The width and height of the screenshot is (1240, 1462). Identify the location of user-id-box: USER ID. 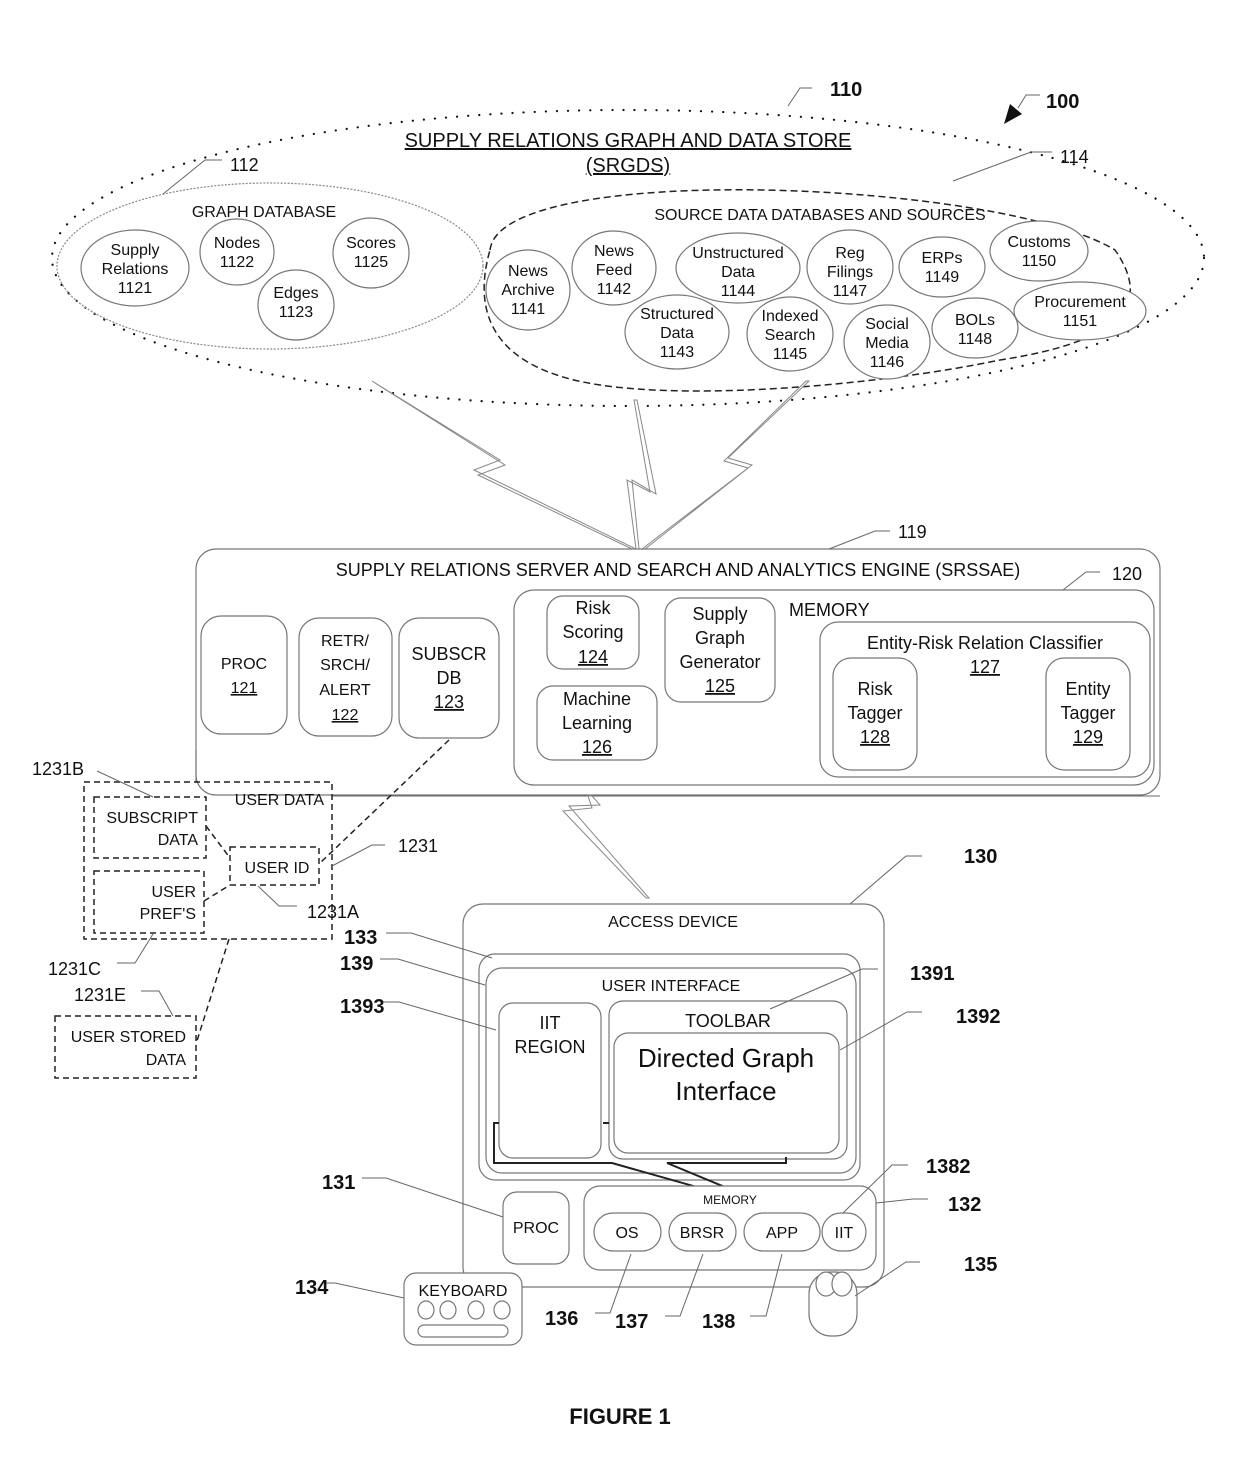
(274, 866).